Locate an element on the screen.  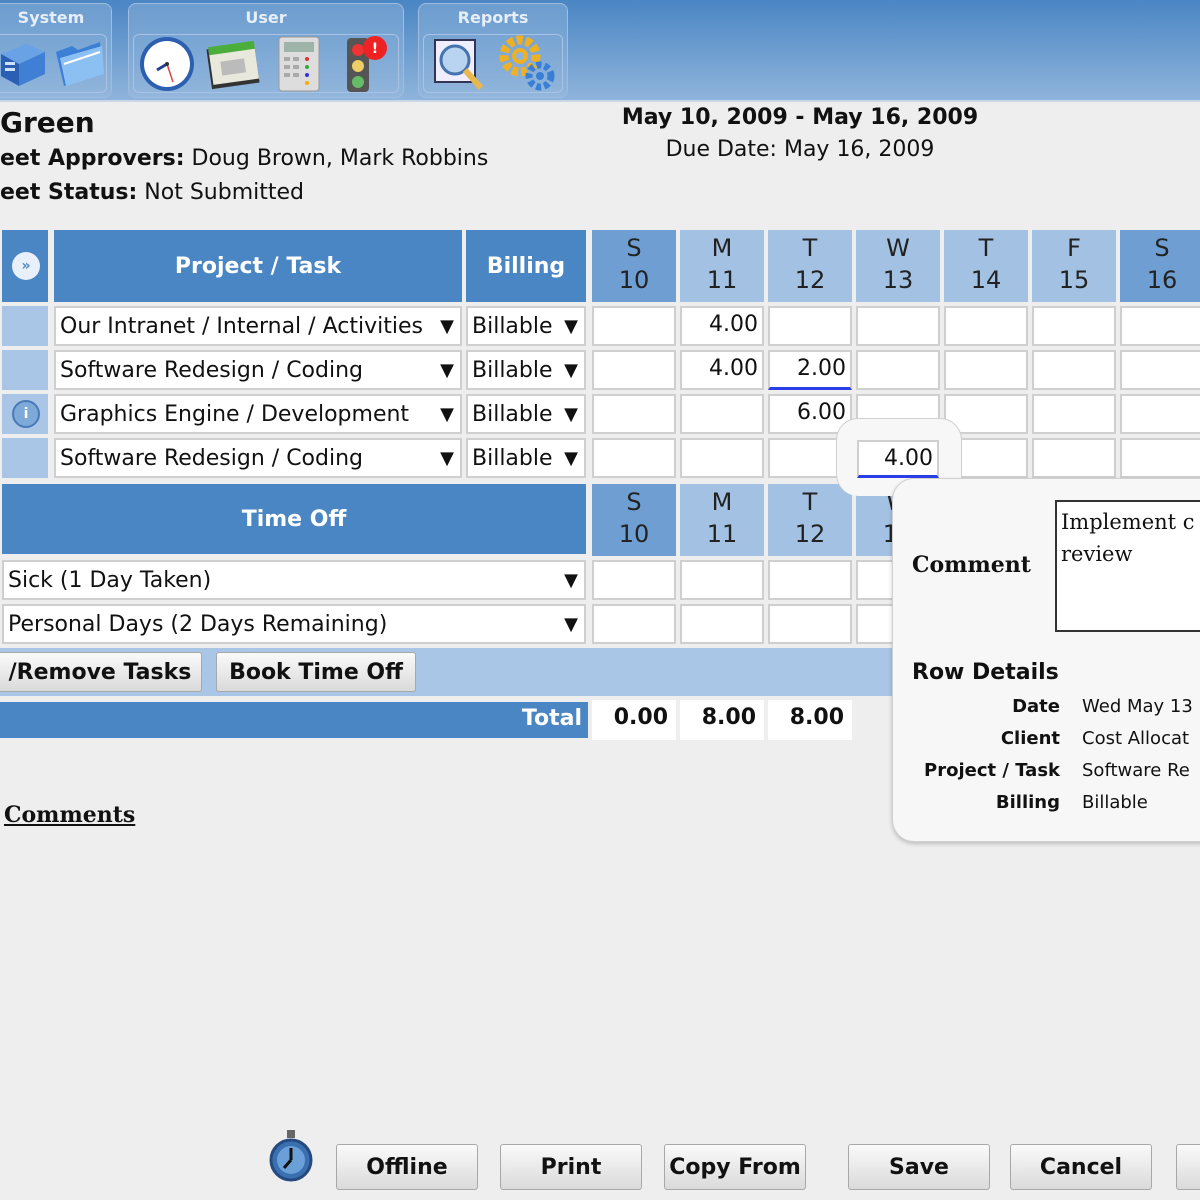
day-header: S 16 is located at coordinates (1160, 266).